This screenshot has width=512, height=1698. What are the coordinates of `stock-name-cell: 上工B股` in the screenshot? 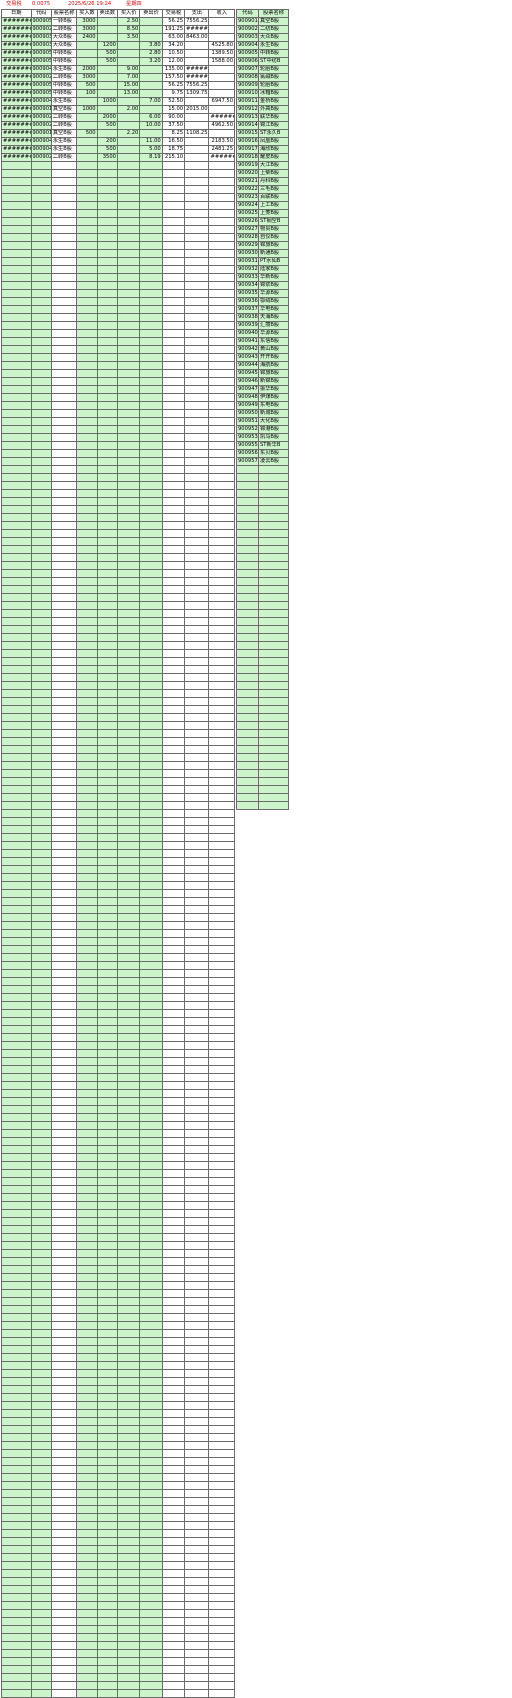 It's located at (273, 205).